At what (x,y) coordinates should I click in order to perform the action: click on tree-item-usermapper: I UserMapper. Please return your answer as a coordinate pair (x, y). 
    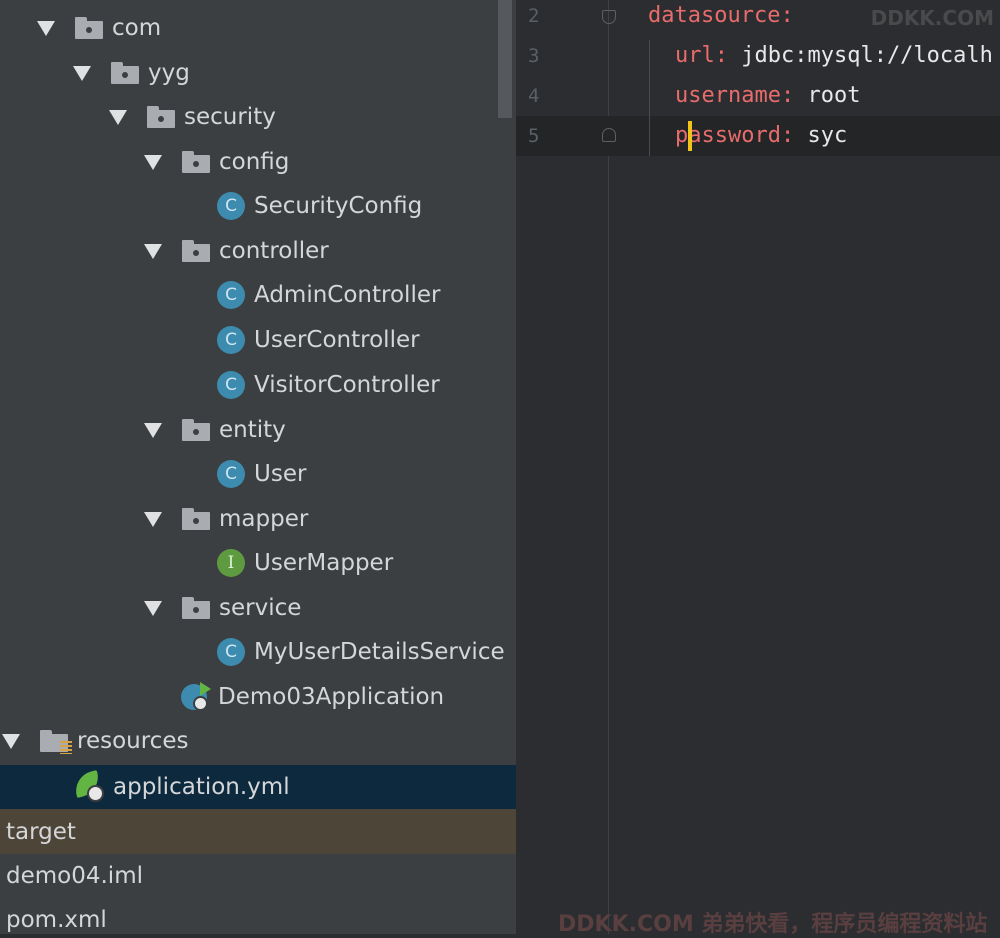
    Looking at the image, I should click on (258, 563).